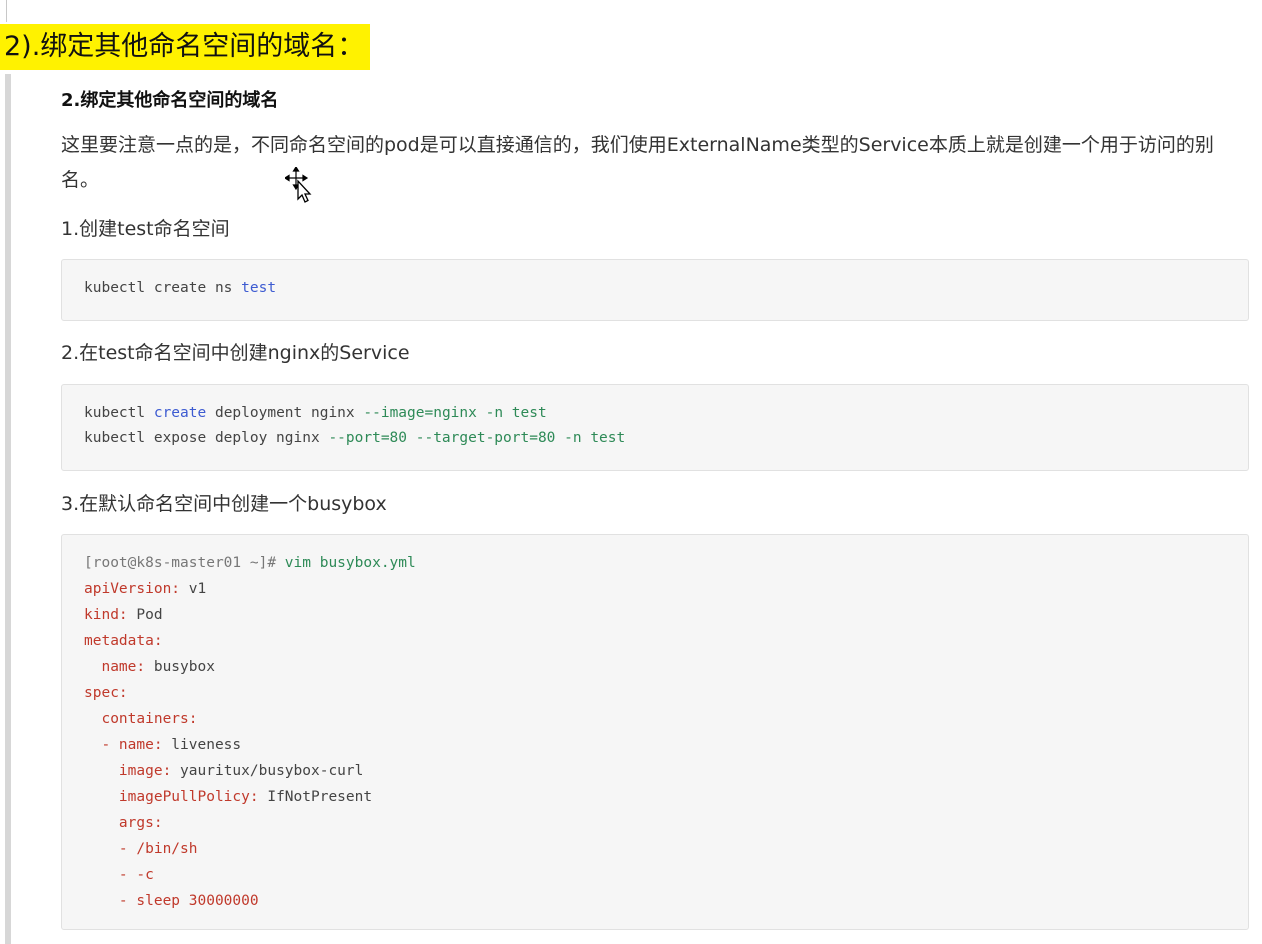  Describe the element at coordinates (119, 413) in the screenshot. I see `code-text: kubectl` at that location.